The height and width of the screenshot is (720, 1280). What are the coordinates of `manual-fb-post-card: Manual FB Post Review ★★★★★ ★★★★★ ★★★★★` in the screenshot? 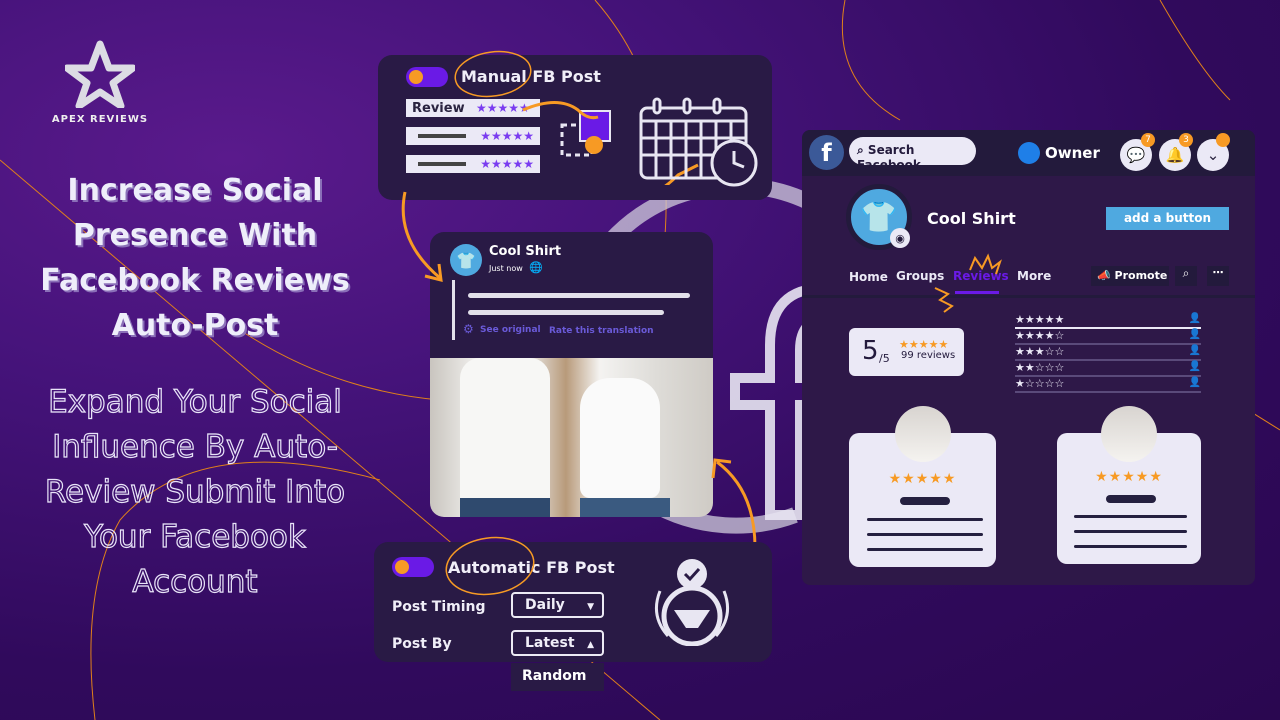 It's located at (575, 125).